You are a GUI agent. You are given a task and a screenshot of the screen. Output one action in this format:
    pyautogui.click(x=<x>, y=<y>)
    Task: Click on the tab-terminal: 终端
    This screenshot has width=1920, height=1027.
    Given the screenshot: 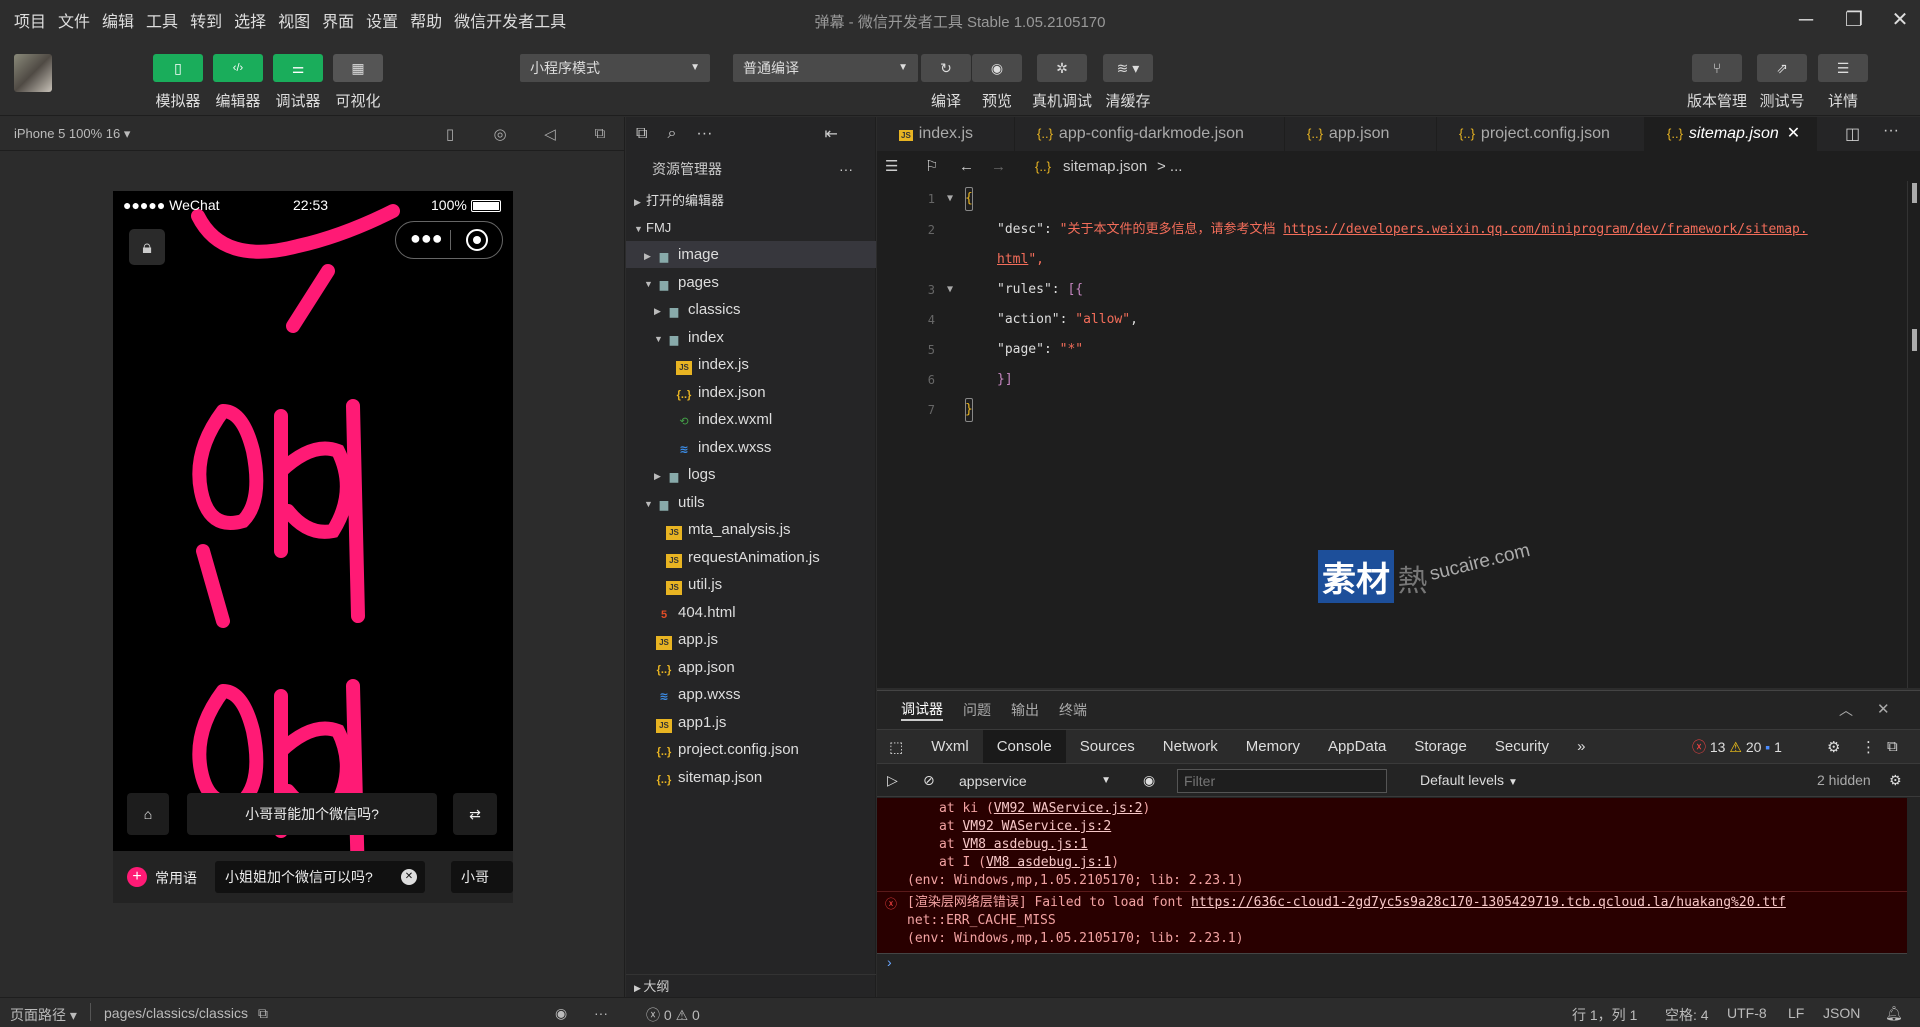 What is the action you would take?
    pyautogui.click(x=1073, y=710)
    